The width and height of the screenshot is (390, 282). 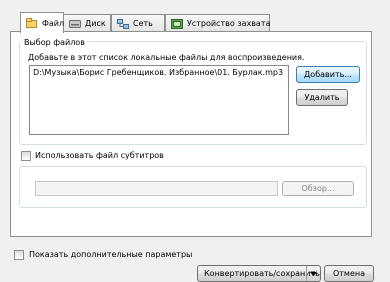 What do you see at coordinates (123, 23) in the screenshot?
I see `network-icon` at bounding box center [123, 23].